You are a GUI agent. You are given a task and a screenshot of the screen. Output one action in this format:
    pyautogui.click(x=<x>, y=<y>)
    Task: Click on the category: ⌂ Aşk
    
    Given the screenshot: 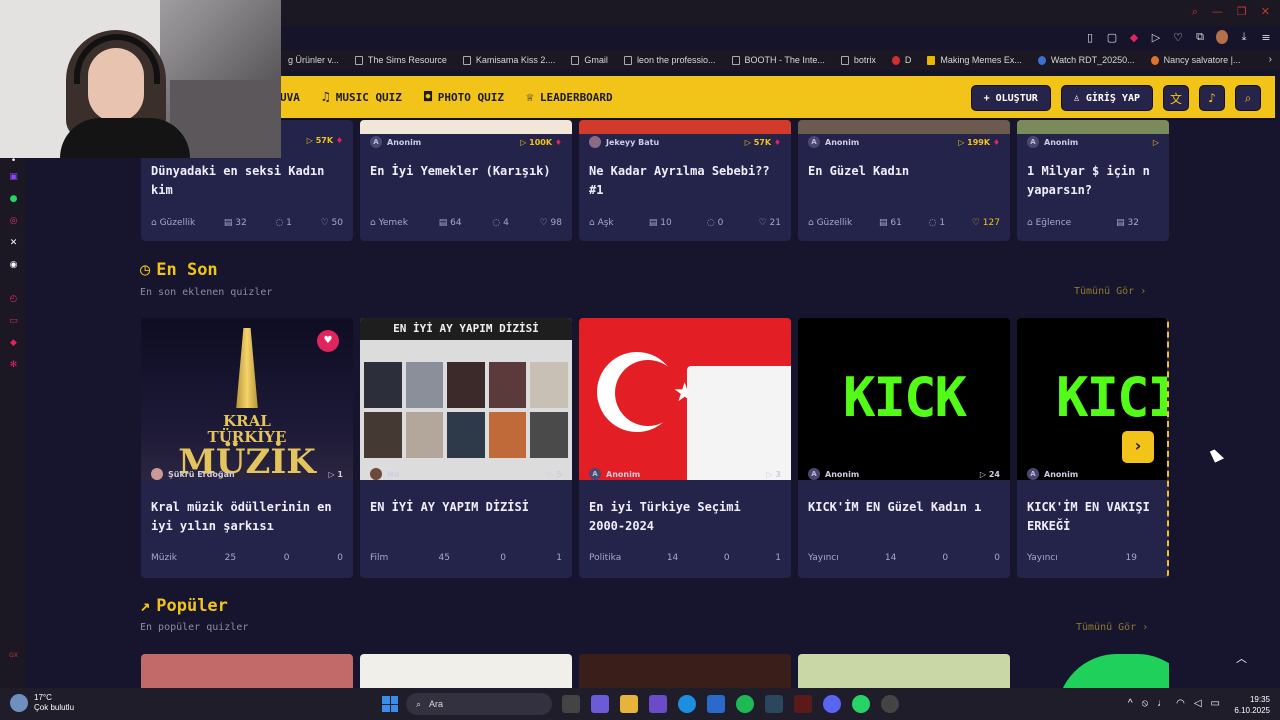 What is the action you would take?
    pyautogui.click(x=601, y=223)
    